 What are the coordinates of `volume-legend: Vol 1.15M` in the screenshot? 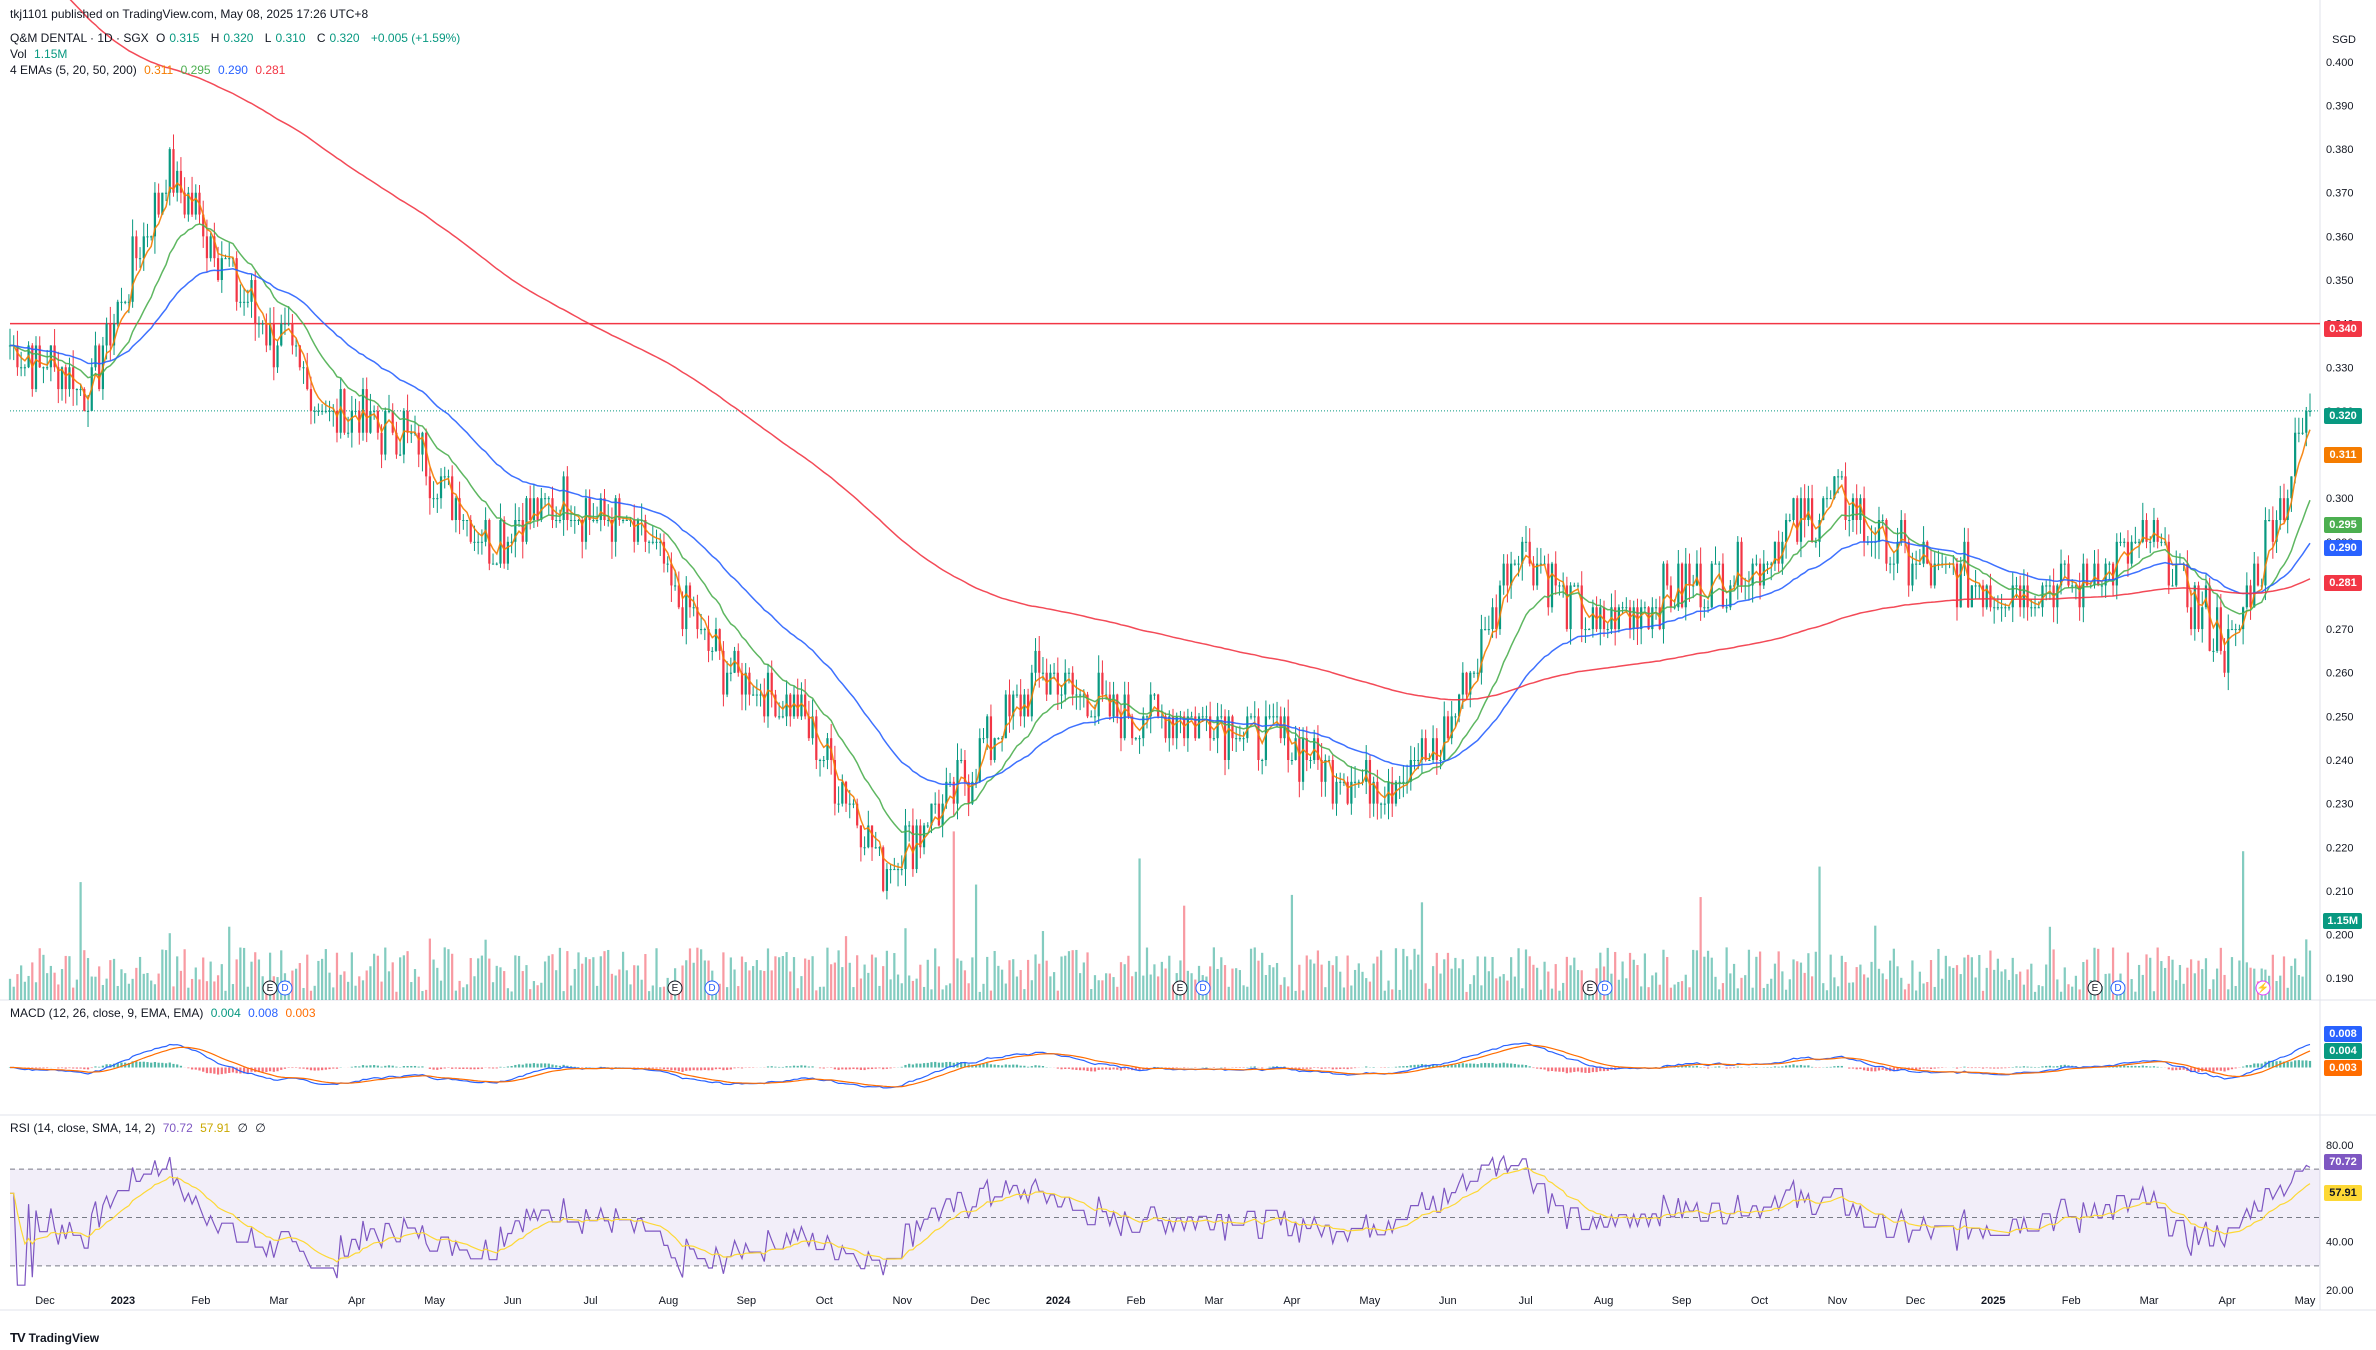 It's located at (40, 54).